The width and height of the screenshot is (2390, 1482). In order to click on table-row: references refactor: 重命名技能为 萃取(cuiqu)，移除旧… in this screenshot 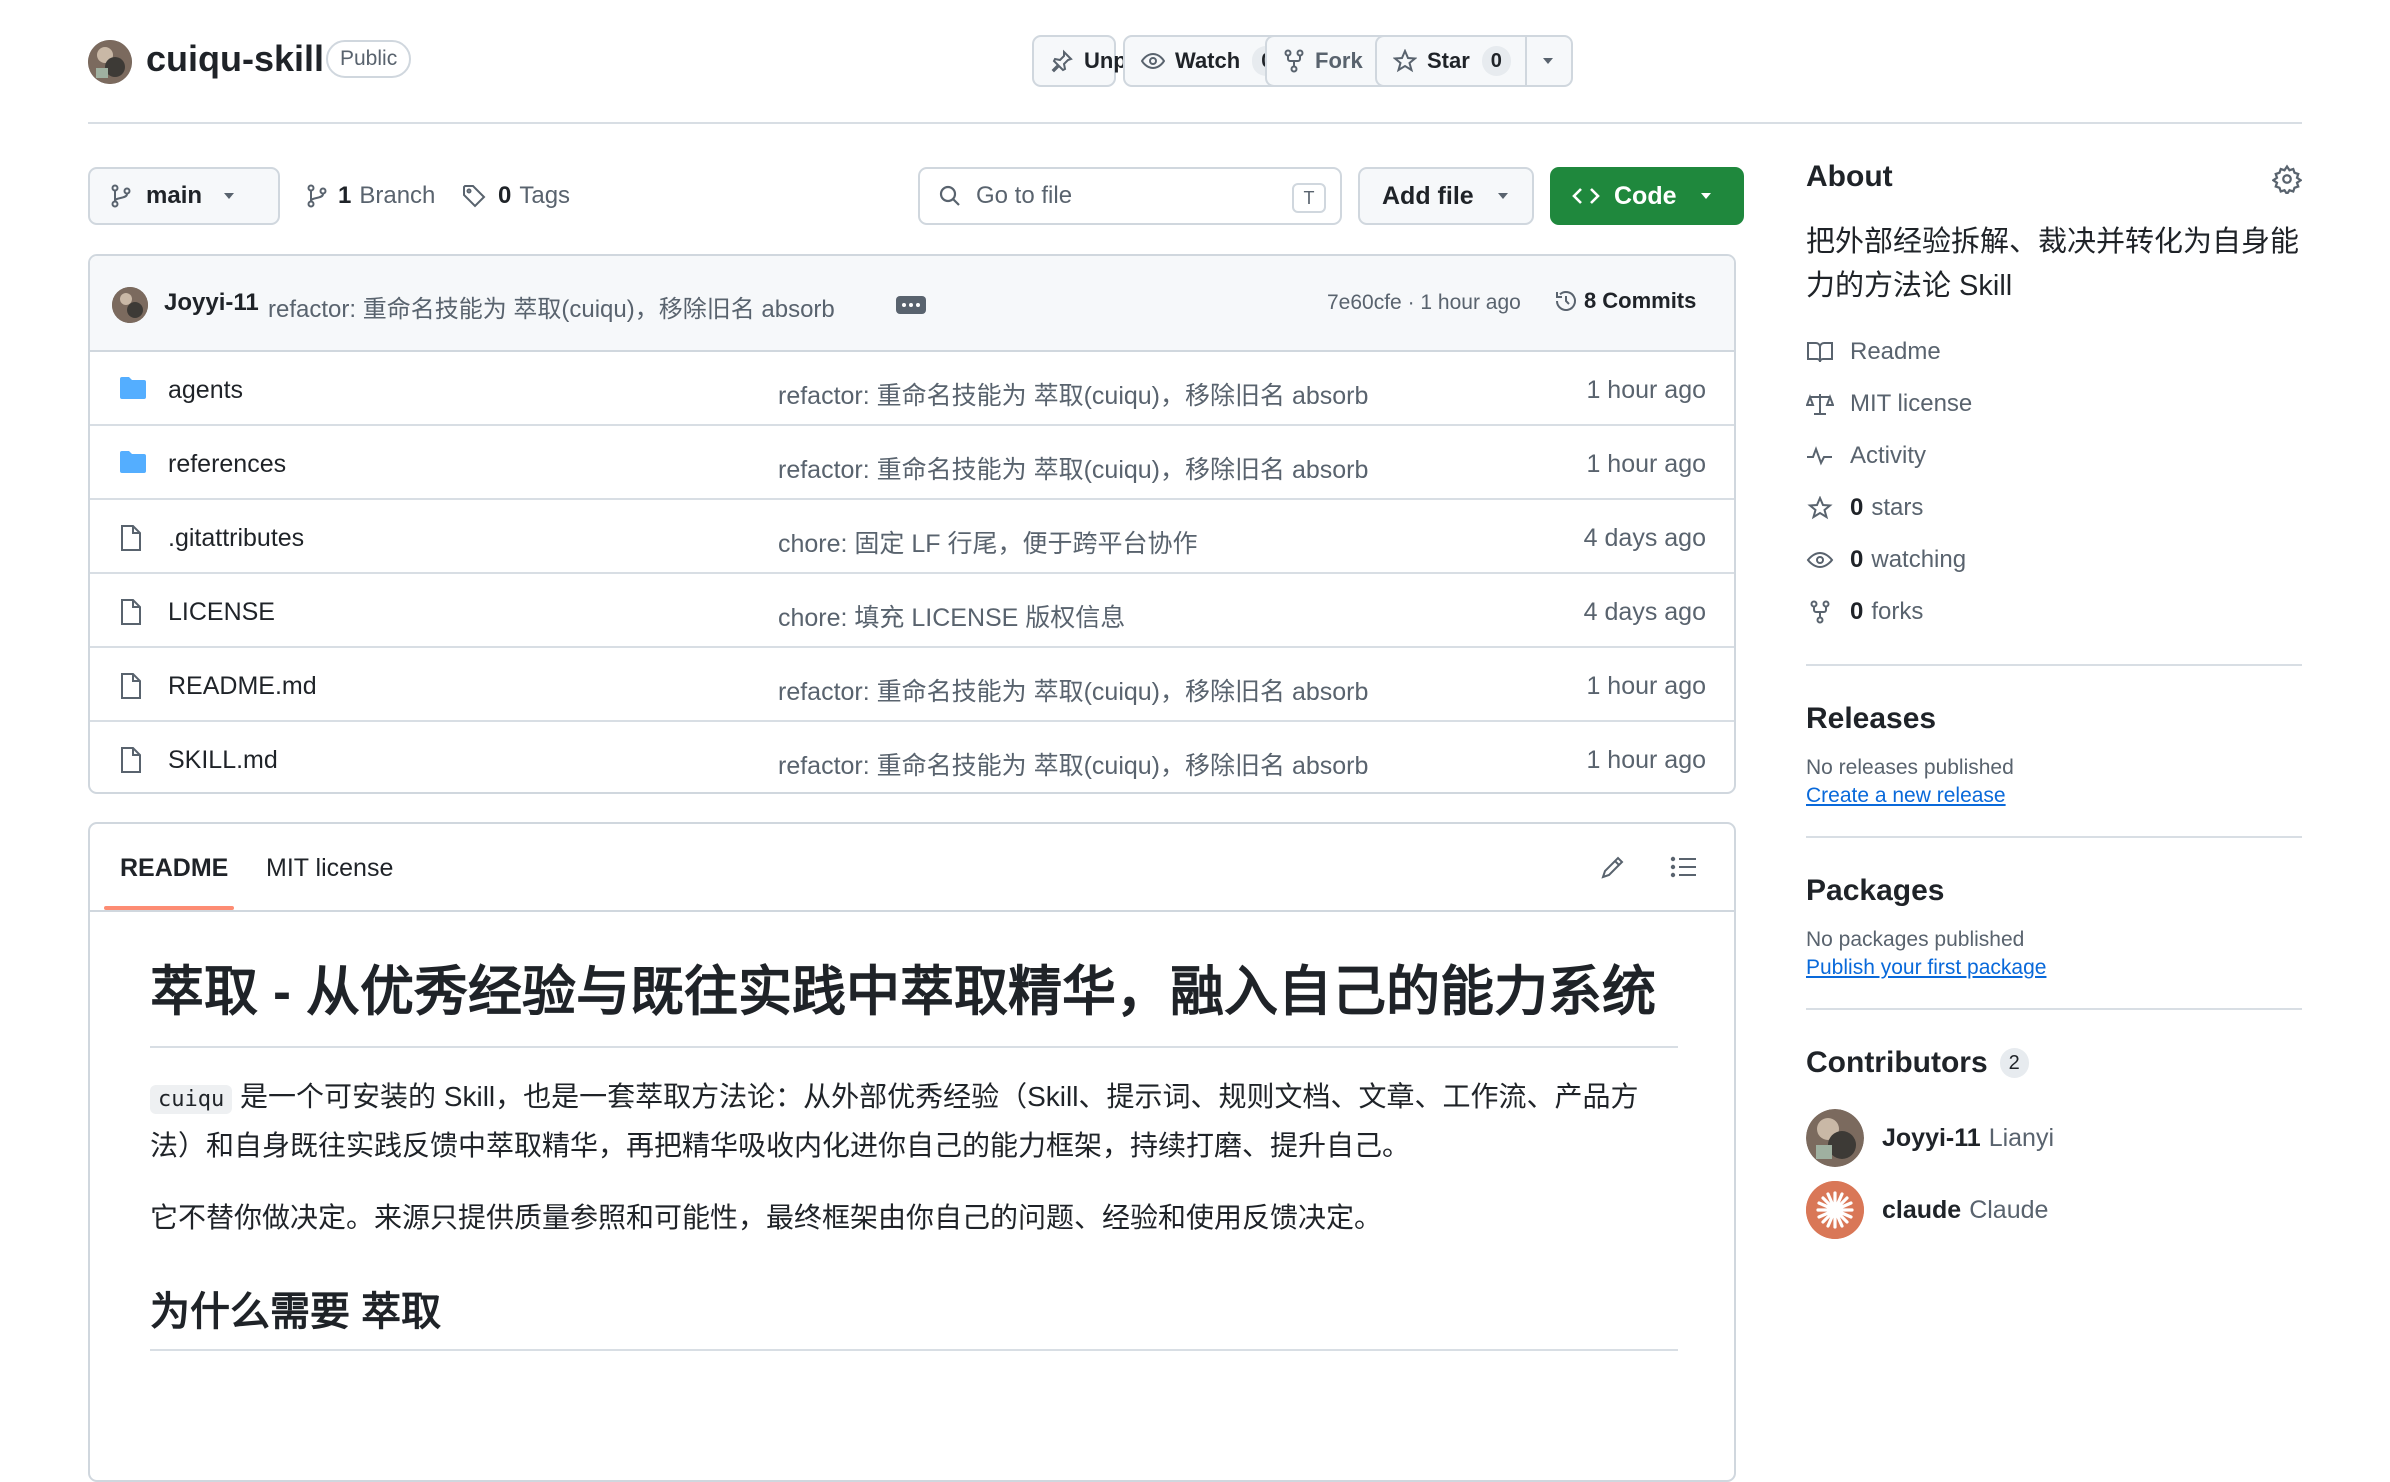, I will do `click(912, 463)`.